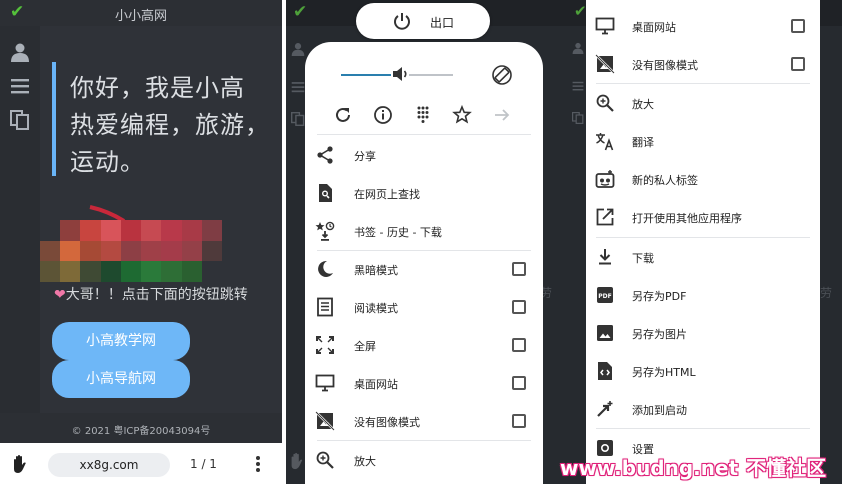 The height and width of the screenshot is (484, 842). What do you see at coordinates (151, 295) in the screenshot?
I see `banner-text: ❤大哥！！点击下面的按钮跳转` at bounding box center [151, 295].